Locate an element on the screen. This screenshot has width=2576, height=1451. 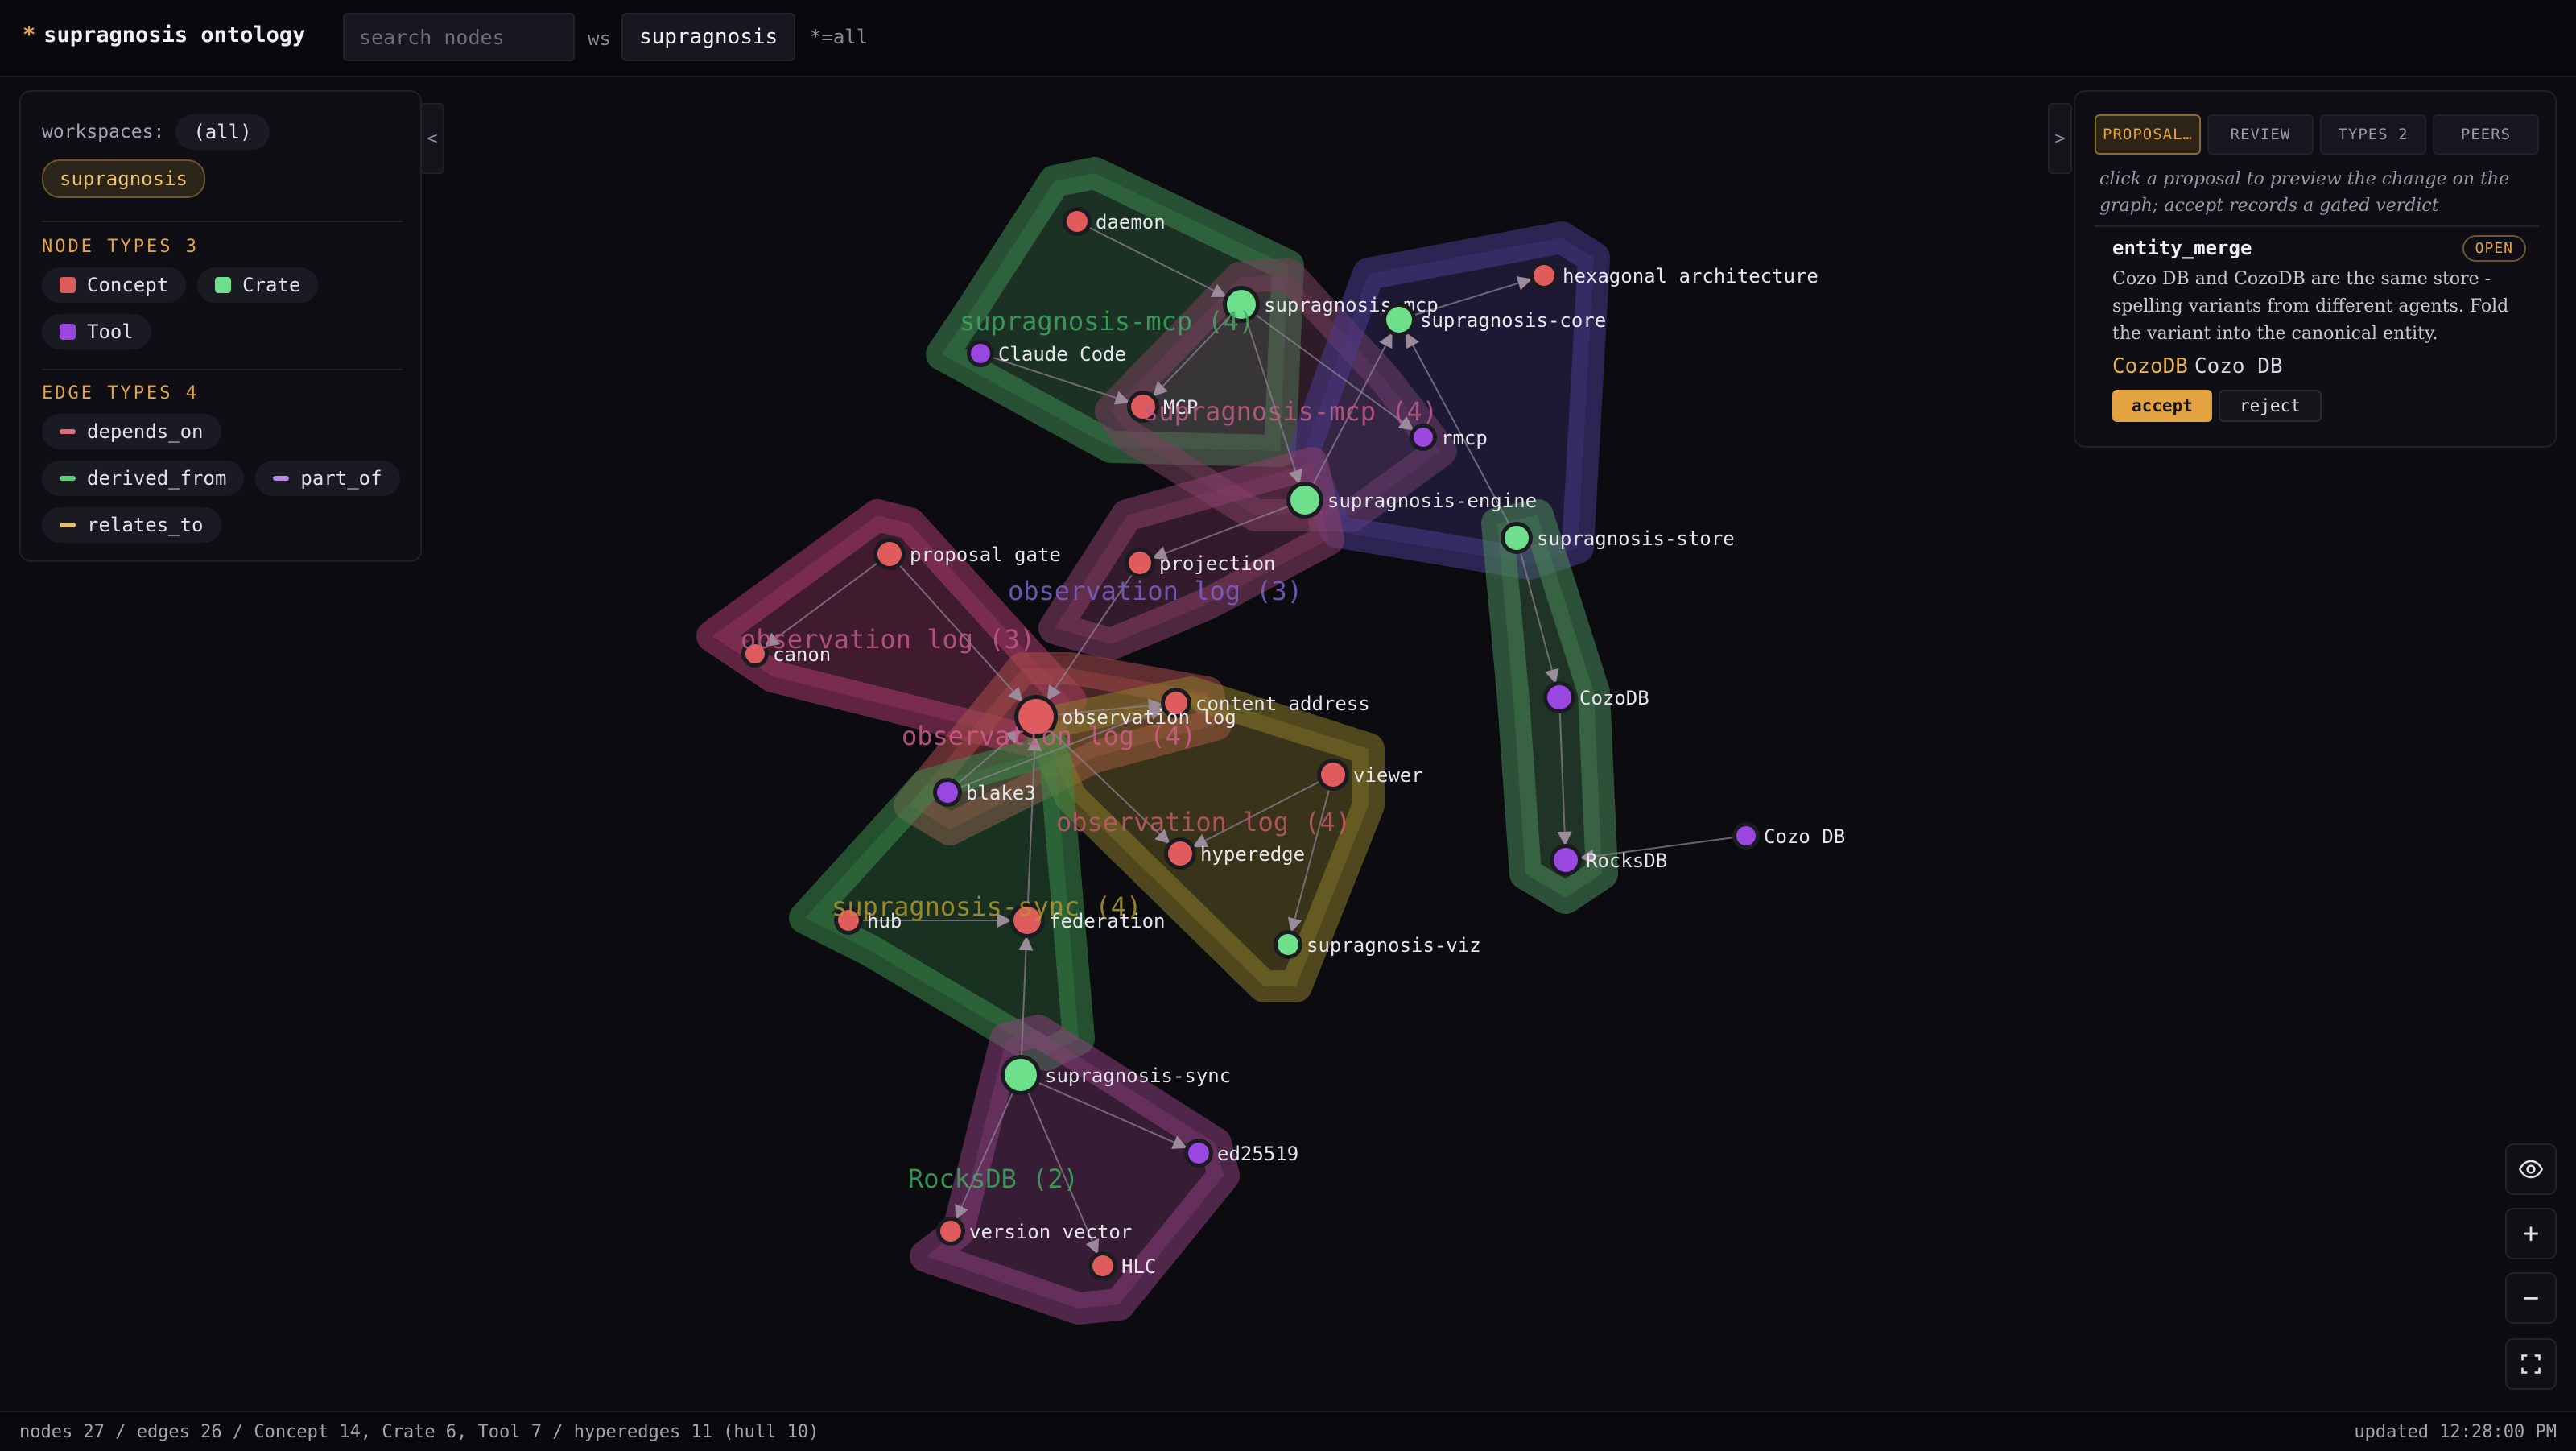
workspace-input is located at coordinates (708, 37).